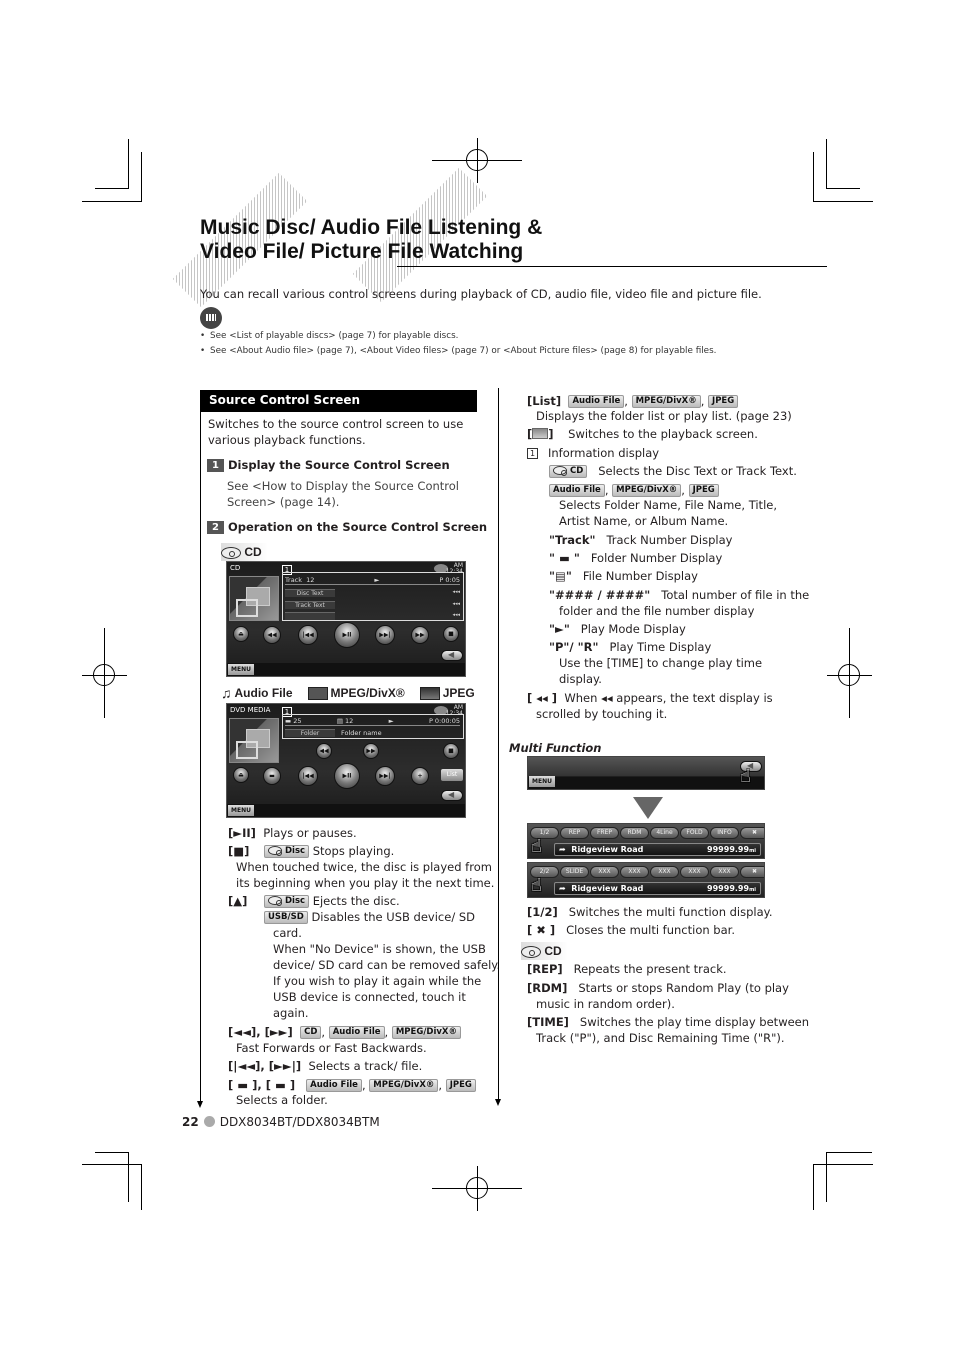 This screenshot has height=1350, width=954. Describe the element at coordinates (604, 833) in the screenshot. I see `frep-button: FREP` at that location.